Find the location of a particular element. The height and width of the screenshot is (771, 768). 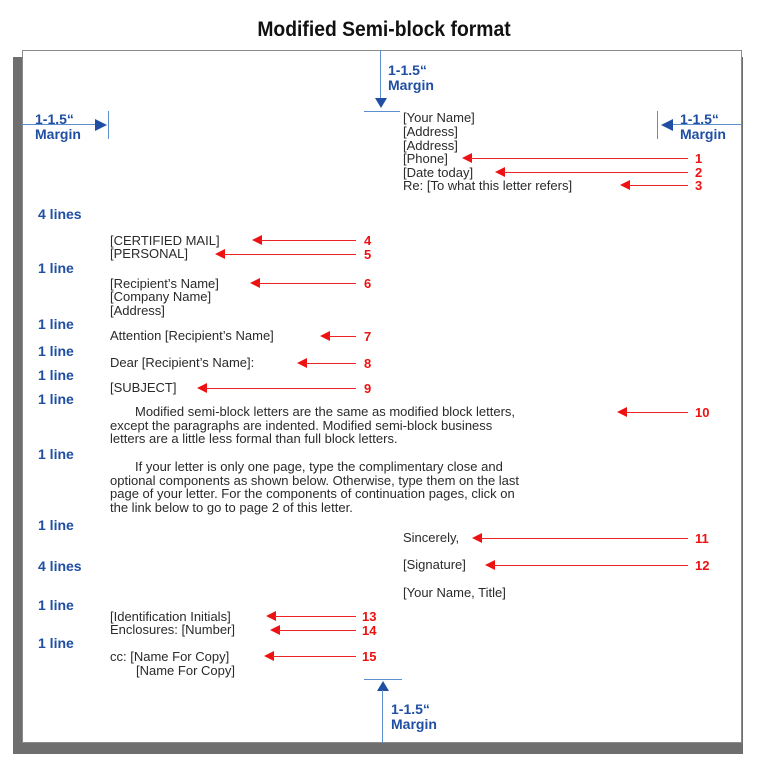

top-margin-value: 1-1.5“ is located at coordinates (407, 70).